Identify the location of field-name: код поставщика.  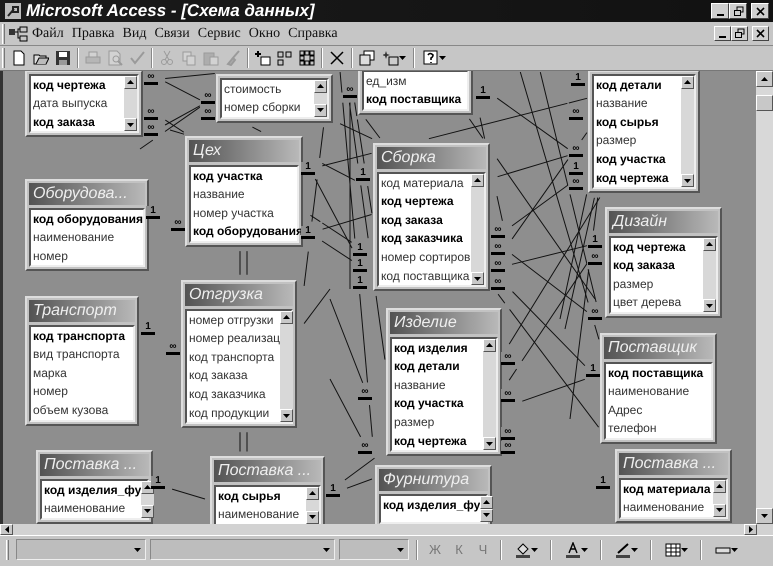
(416, 99).